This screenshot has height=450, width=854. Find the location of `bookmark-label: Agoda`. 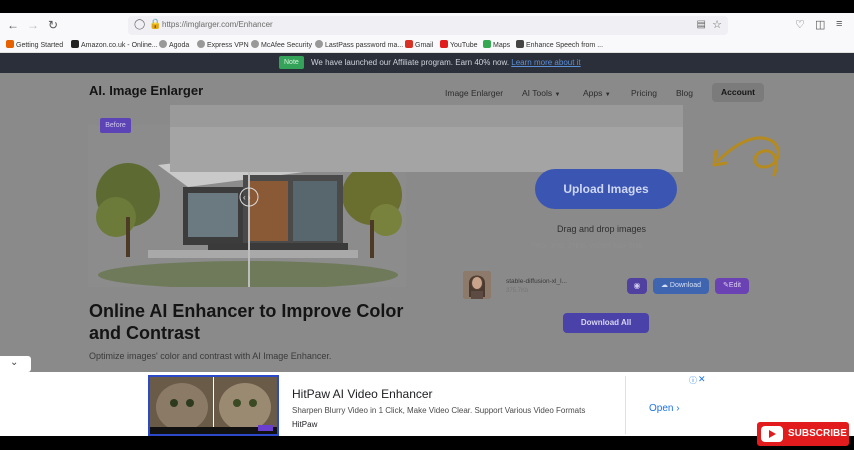

bookmark-label: Agoda is located at coordinates (179, 45).